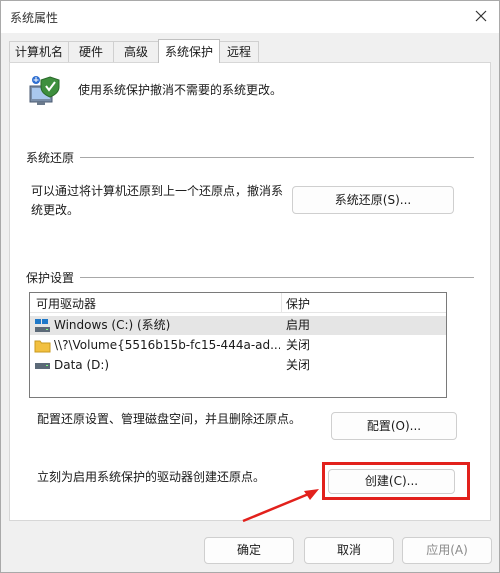 The height and width of the screenshot is (573, 500). Describe the element at coordinates (481, 16) in the screenshot. I see `close-icon` at that location.